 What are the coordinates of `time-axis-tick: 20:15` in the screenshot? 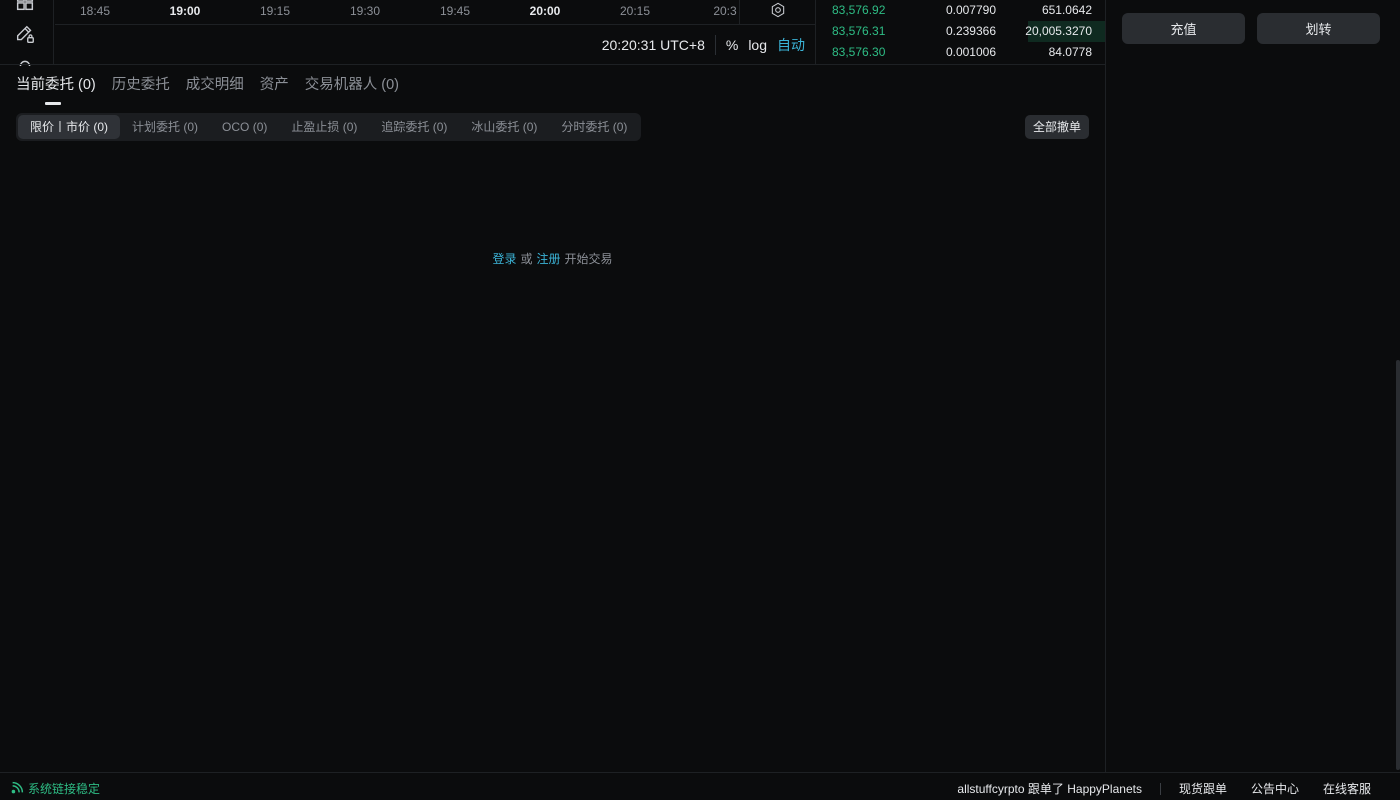 It's located at (635, 11).